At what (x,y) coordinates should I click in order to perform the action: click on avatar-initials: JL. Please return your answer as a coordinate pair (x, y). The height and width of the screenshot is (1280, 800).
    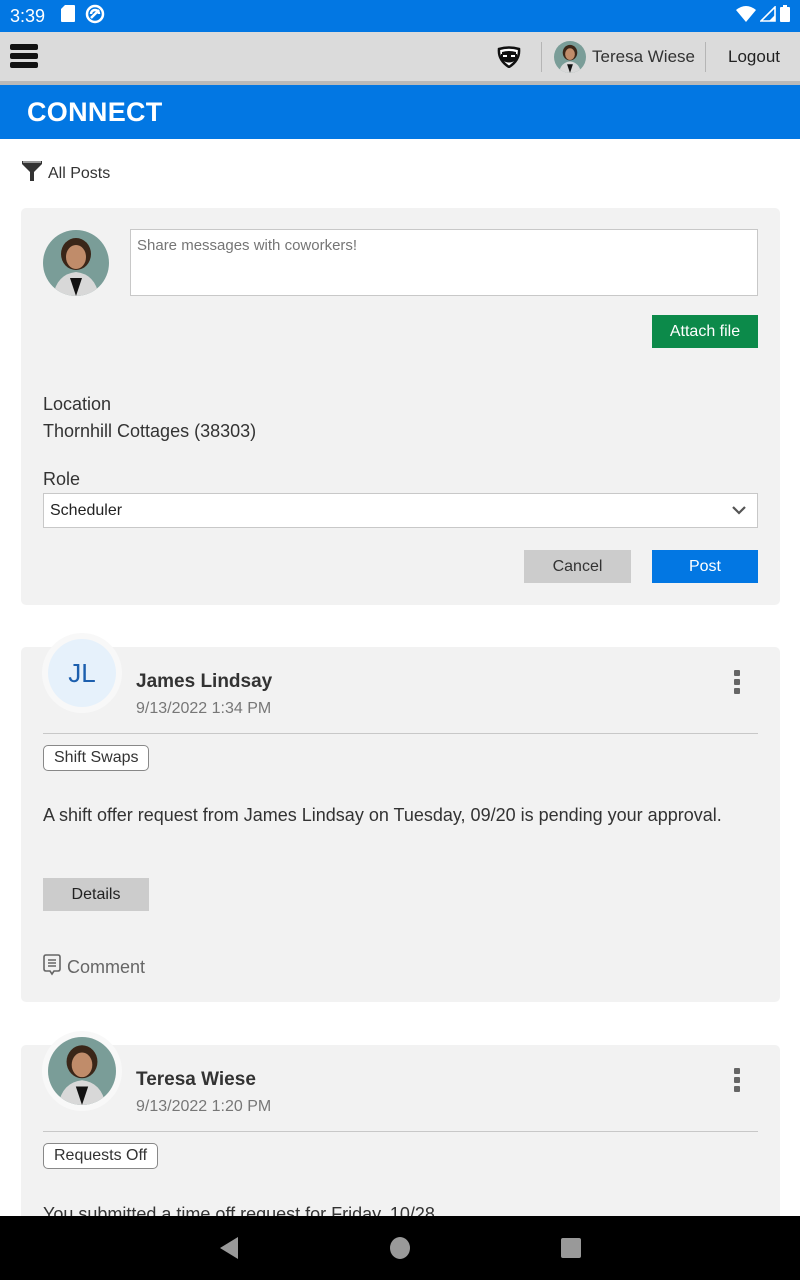
    Looking at the image, I should click on (82, 673).